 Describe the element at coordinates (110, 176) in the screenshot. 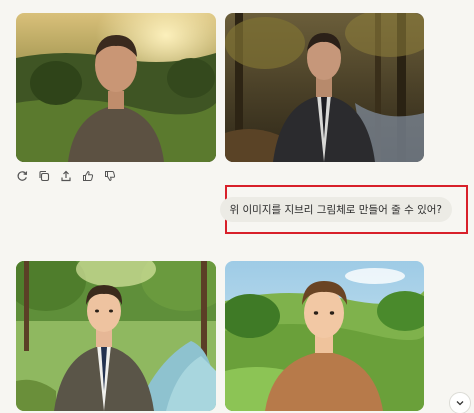

I see `thumbs-down-icon` at that location.